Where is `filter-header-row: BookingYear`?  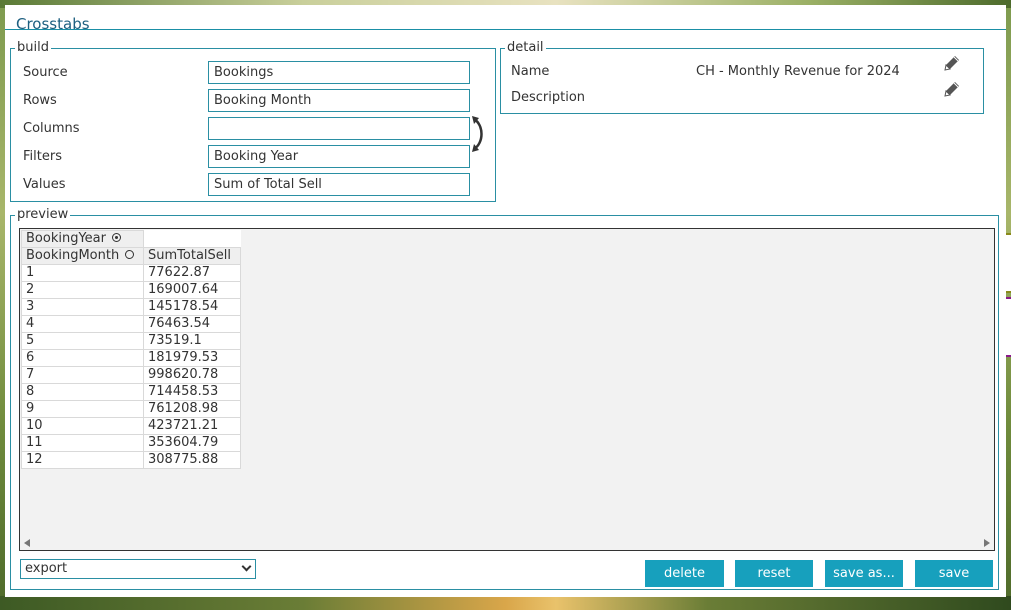
filter-header-row: BookingYear is located at coordinates (131, 239).